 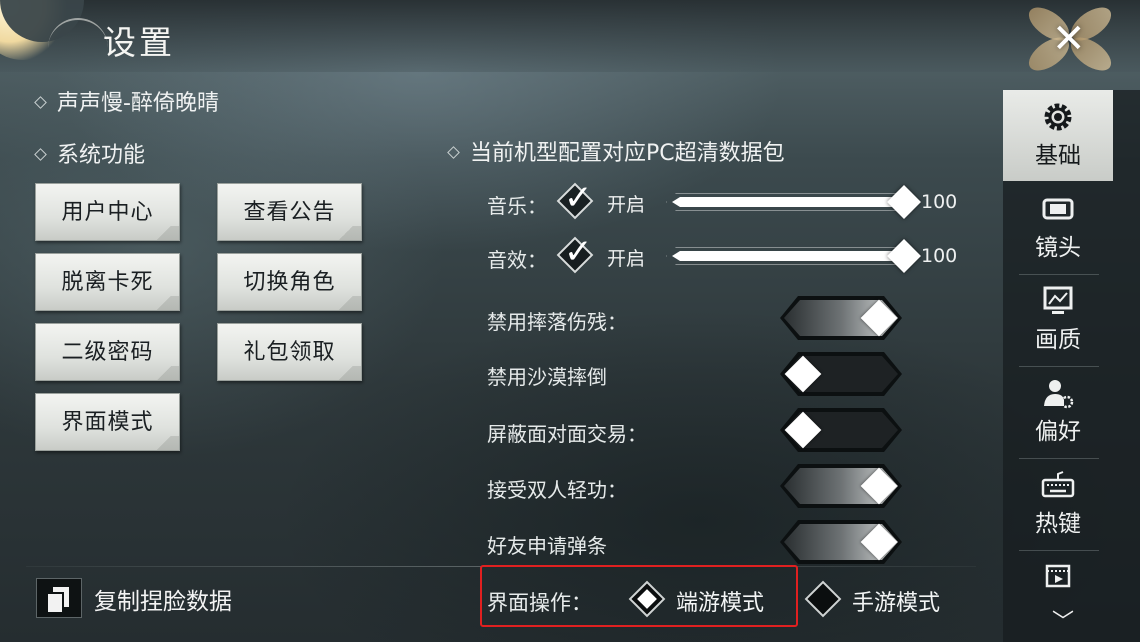 What do you see at coordinates (1059, 394) in the screenshot?
I see `user-gear-icon` at bounding box center [1059, 394].